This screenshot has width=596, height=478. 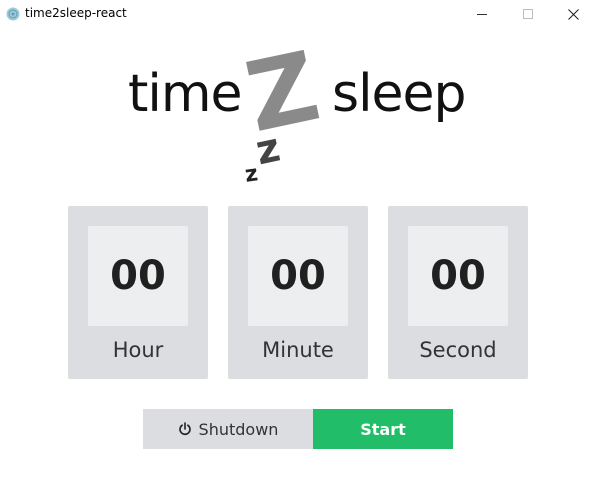 I want to click on start-label: Start, so click(x=383, y=429).